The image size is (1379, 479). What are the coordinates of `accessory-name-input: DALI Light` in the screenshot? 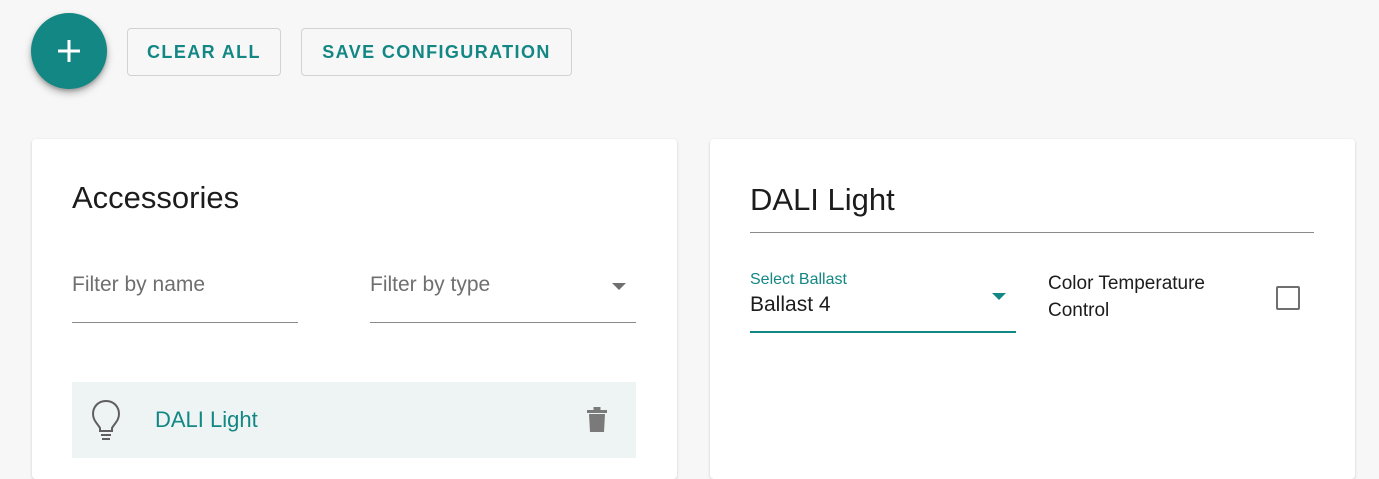 It's located at (1032, 206).